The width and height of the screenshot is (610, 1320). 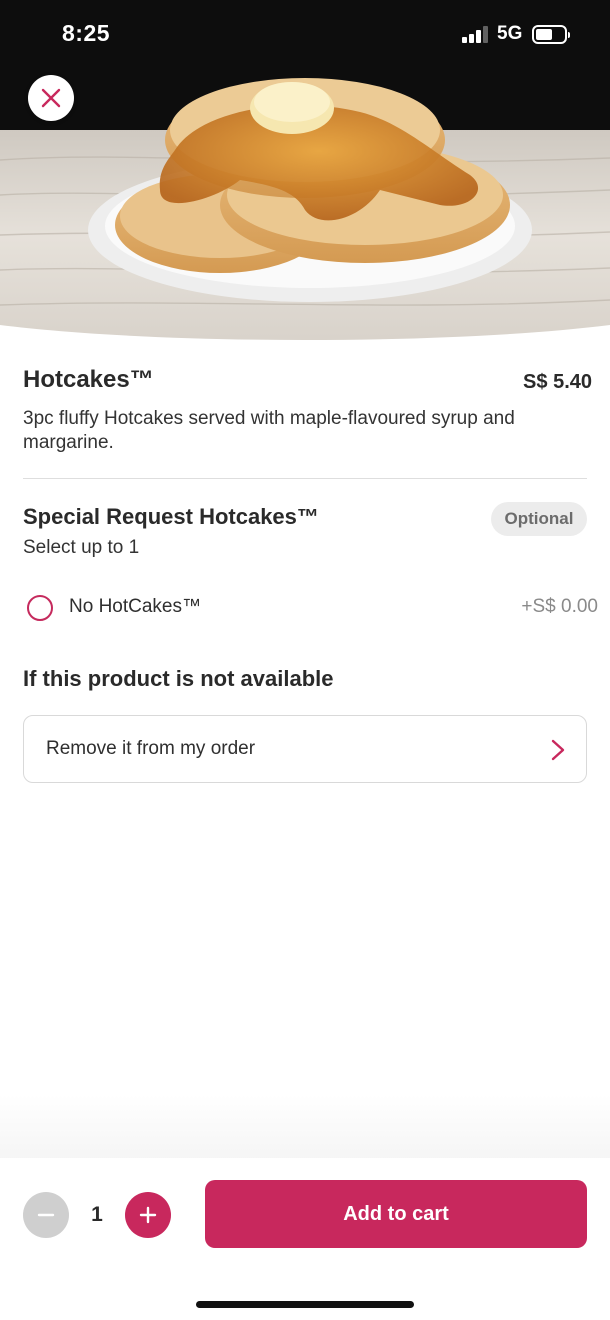 I want to click on minus-icon, so click(x=46, y=1215).